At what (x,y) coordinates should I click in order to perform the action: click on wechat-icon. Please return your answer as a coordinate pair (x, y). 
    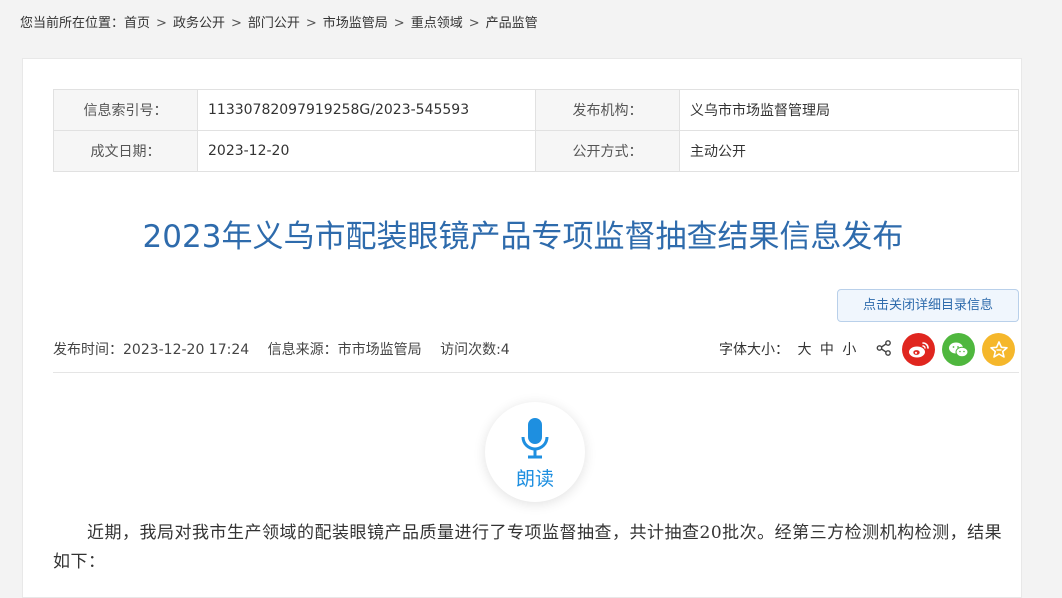
    Looking at the image, I should click on (958, 349).